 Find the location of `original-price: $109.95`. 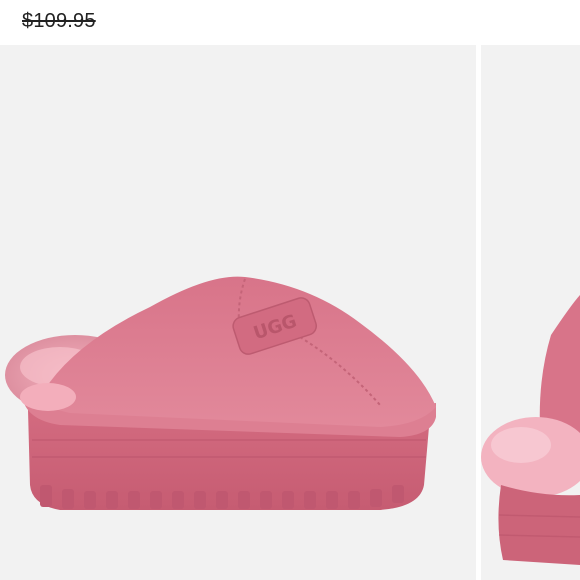

original-price: $109.95 is located at coordinates (59, 21).